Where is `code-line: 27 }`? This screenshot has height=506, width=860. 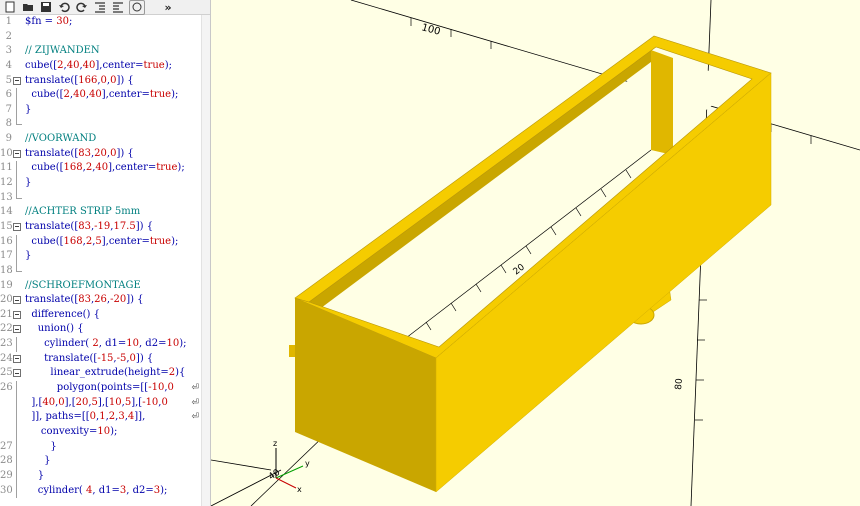
code-line: 27 } is located at coordinates (100, 447).